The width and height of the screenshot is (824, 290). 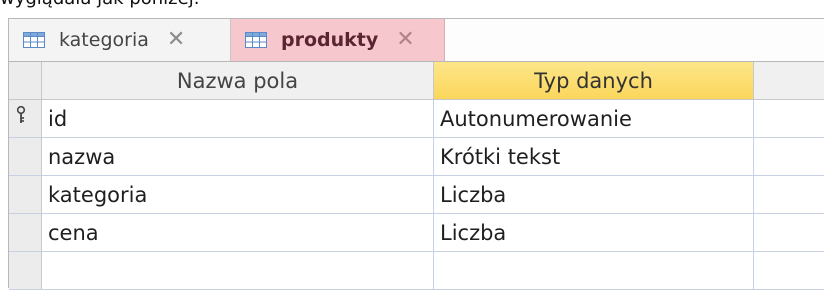 What do you see at coordinates (594, 81) in the screenshot?
I see `header-data-type: Typ danych` at bounding box center [594, 81].